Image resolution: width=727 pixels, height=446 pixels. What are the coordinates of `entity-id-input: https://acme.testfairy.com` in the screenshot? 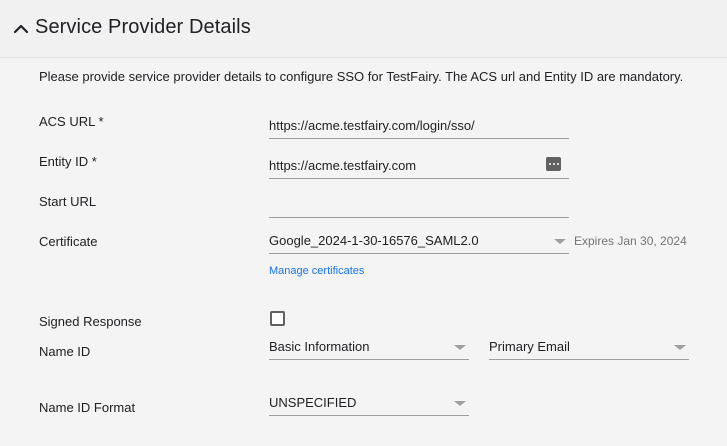 It's located at (419, 166).